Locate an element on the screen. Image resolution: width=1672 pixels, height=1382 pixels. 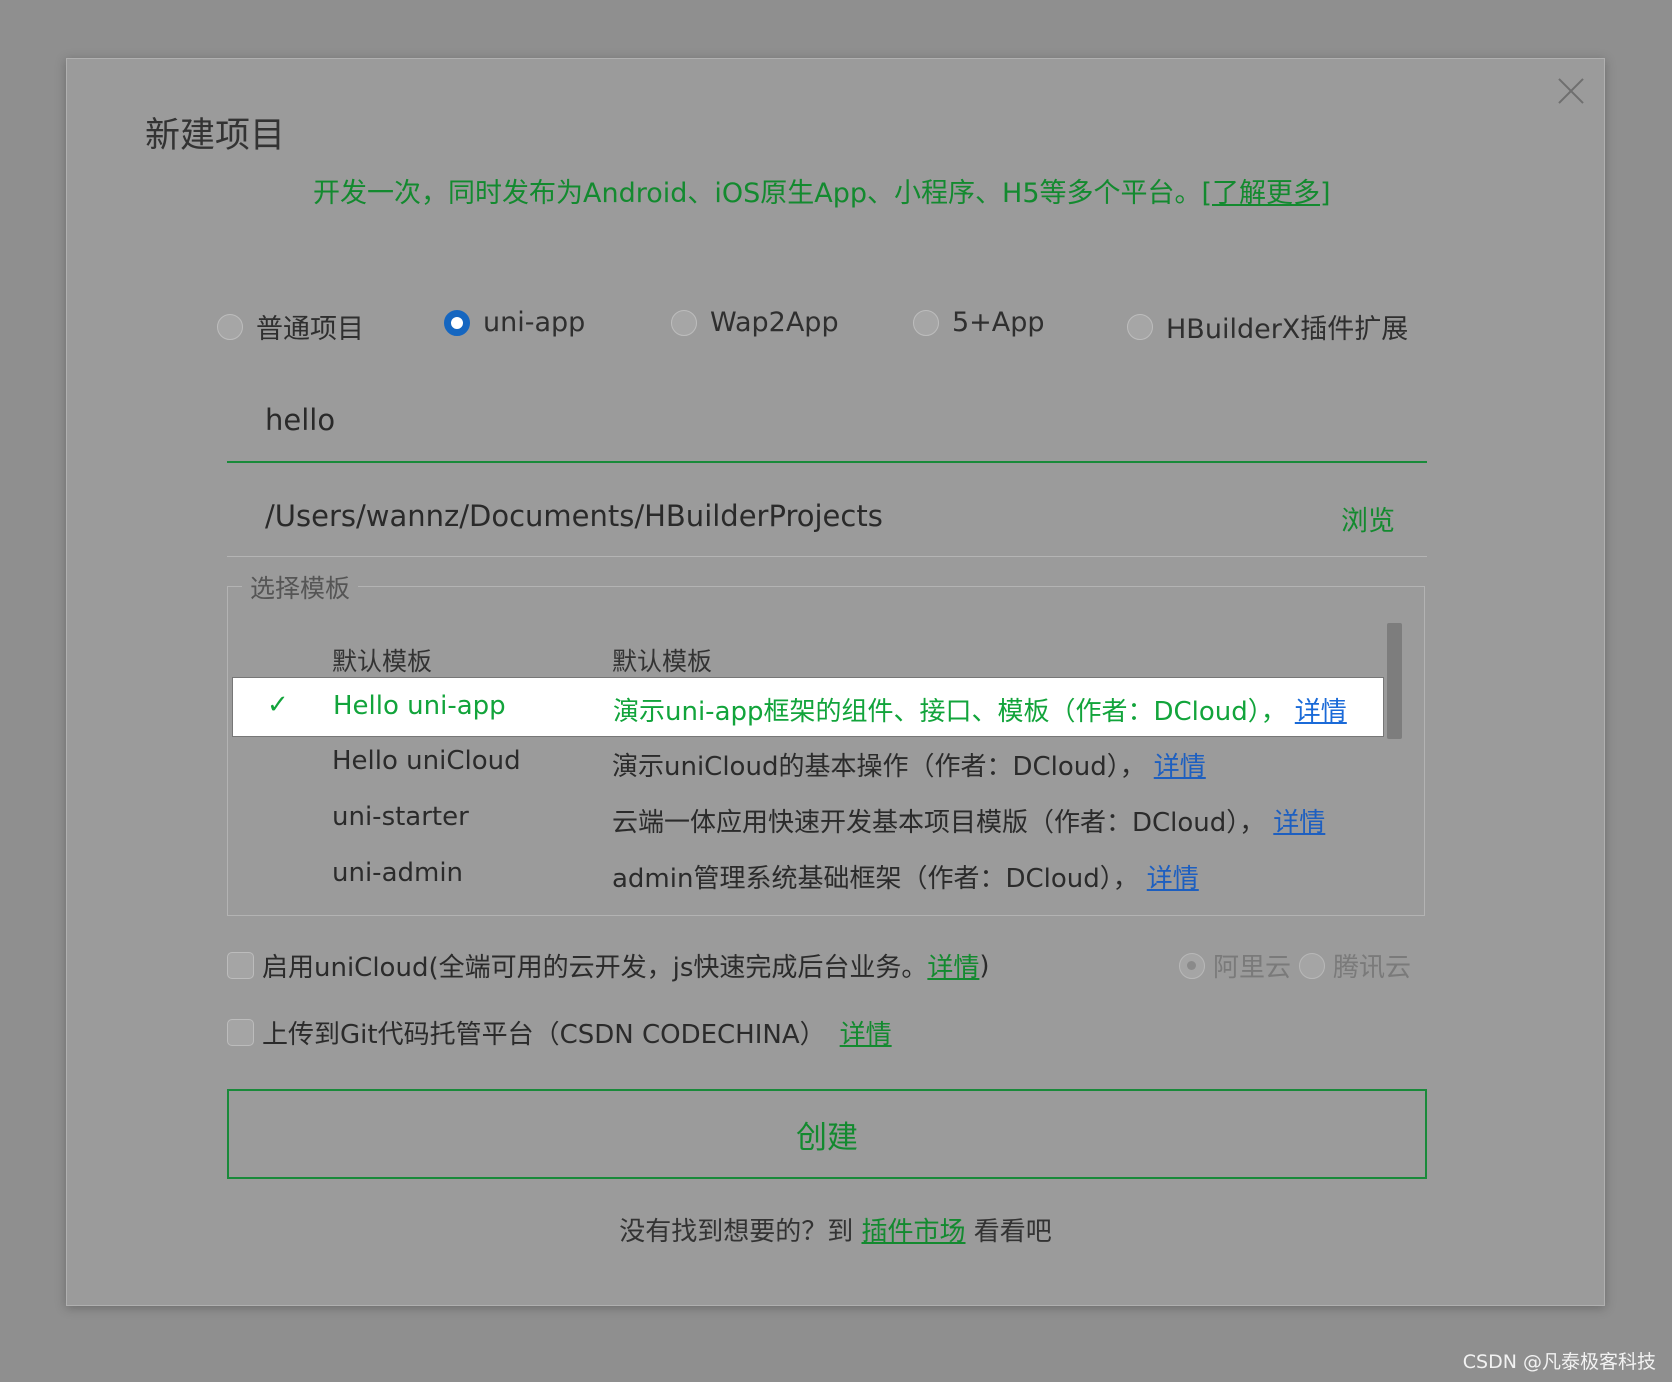
radio-5plus-app: 5+App is located at coordinates (979, 322).